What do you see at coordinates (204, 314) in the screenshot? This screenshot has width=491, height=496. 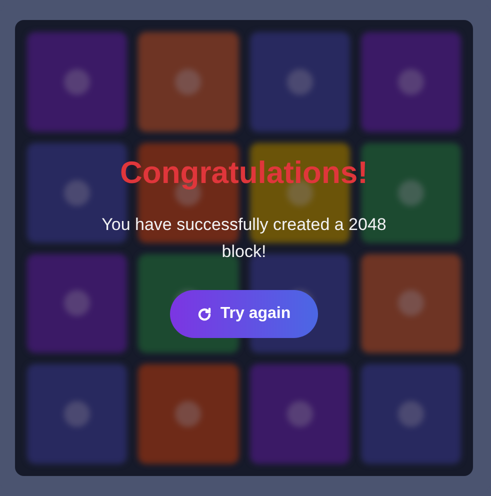 I see `restart-icon` at bounding box center [204, 314].